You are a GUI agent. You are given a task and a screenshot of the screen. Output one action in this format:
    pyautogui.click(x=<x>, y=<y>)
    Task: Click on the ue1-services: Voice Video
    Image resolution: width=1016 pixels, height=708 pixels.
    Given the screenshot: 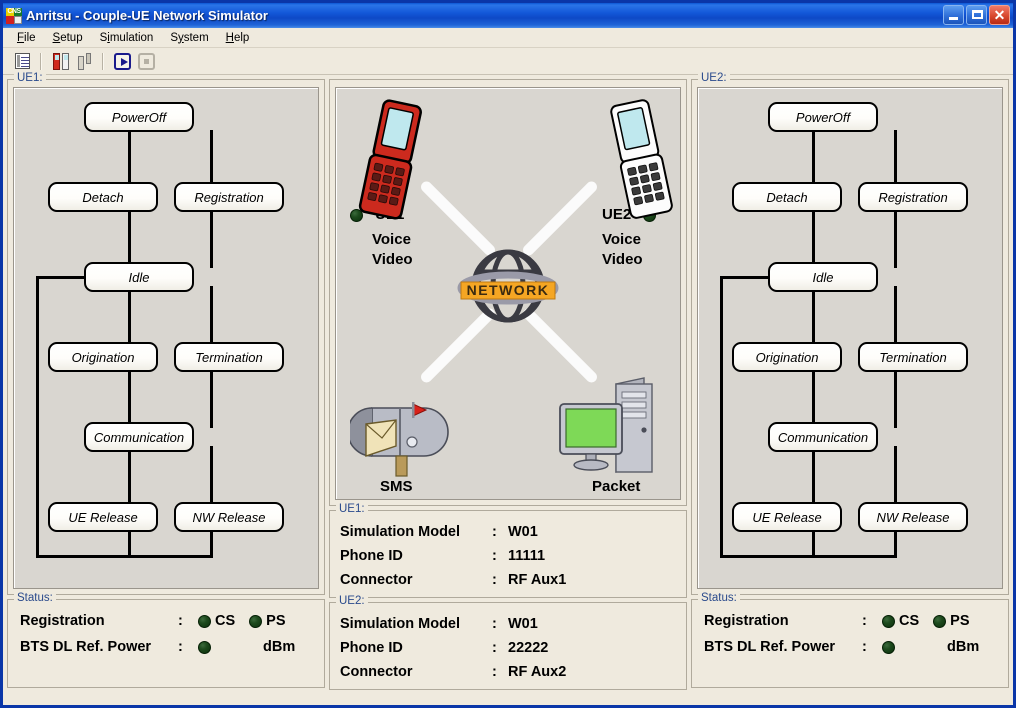 What is the action you would take?
    pyautogui.click(x=392, y=250)
    